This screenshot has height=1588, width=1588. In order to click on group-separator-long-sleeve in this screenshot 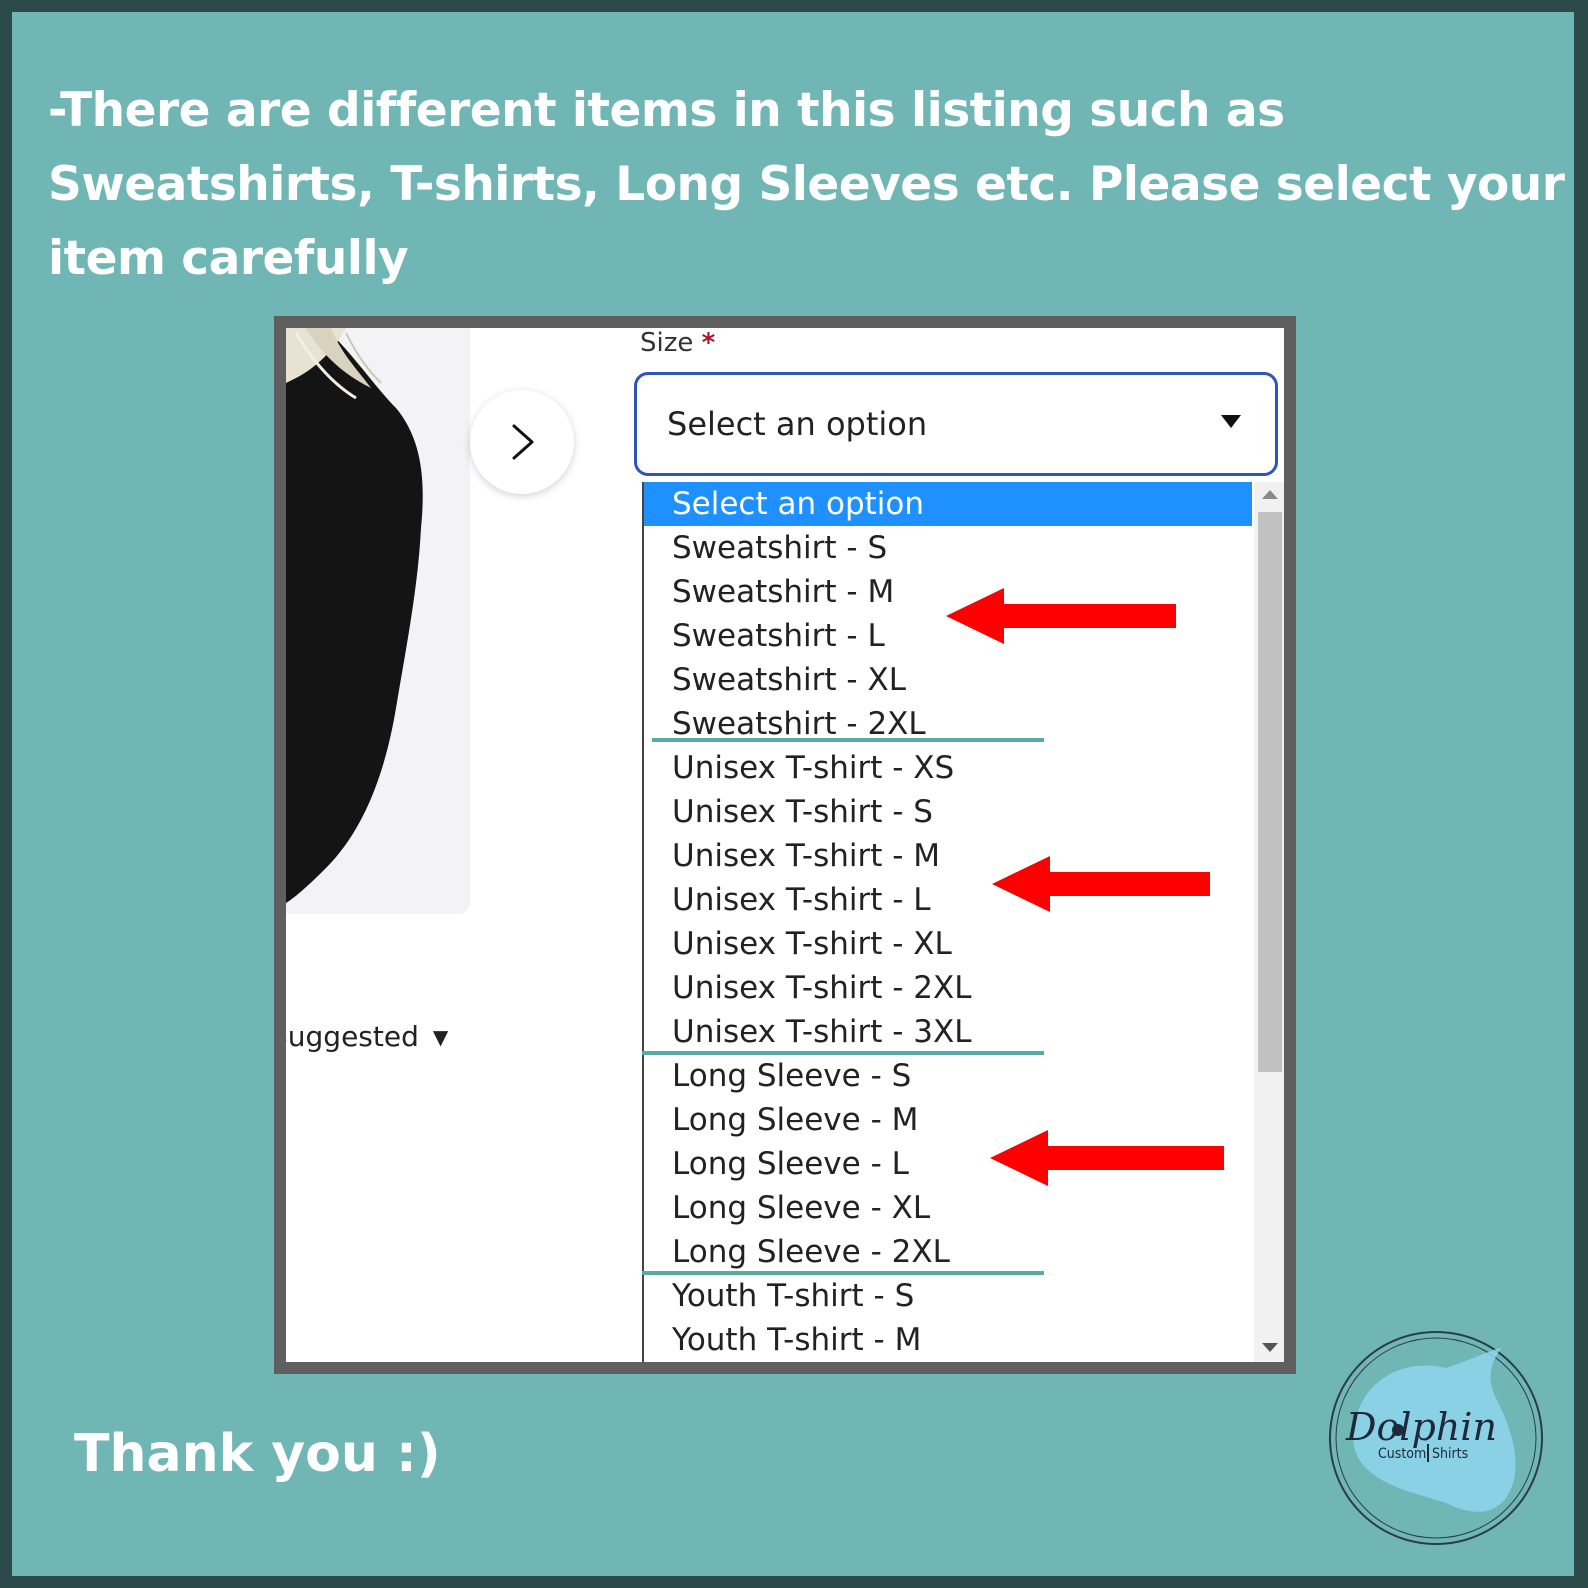, I will do `click(843, 1273)`.